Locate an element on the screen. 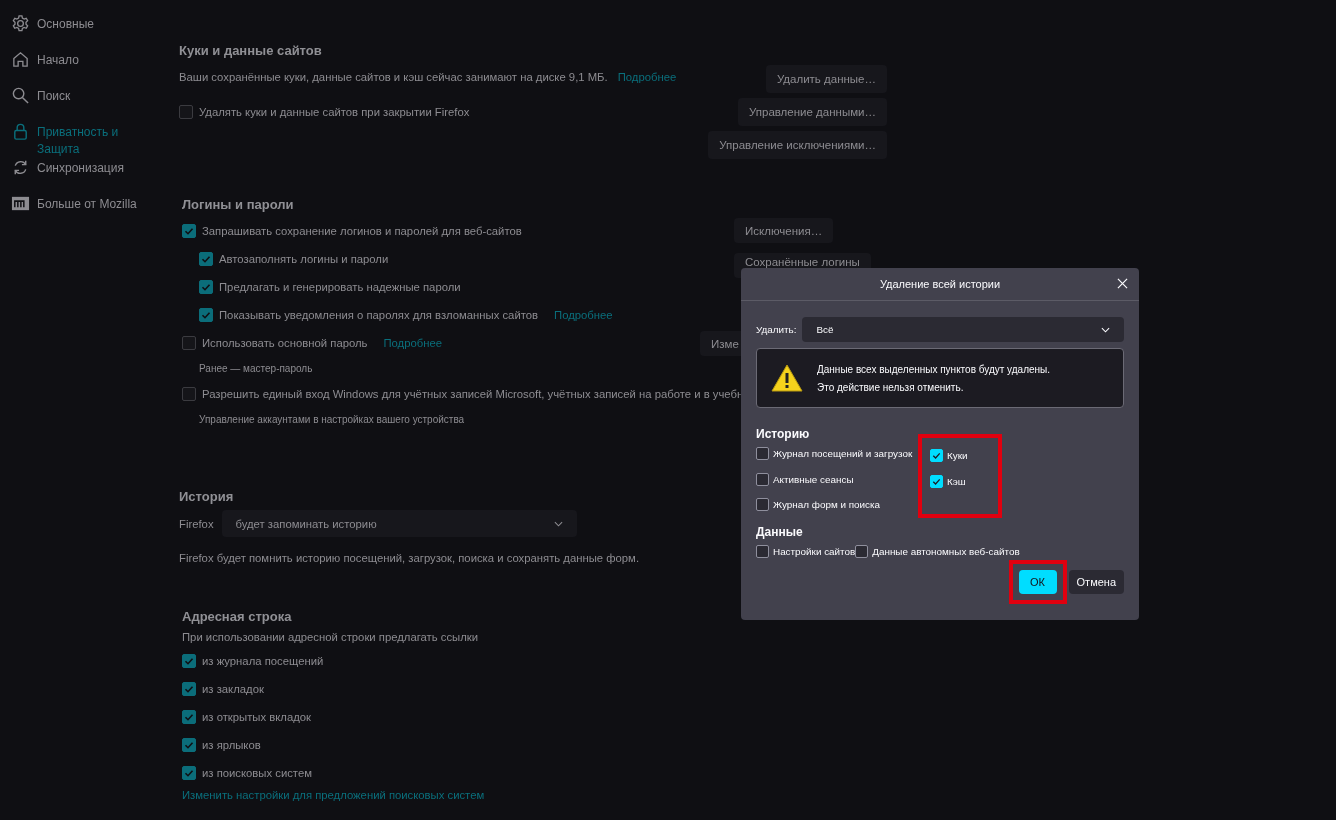 Image resolution: width=1336 pixels, height=820 pixels. dialog-title: Удаление всей истории is located at coordinates (940, 284).